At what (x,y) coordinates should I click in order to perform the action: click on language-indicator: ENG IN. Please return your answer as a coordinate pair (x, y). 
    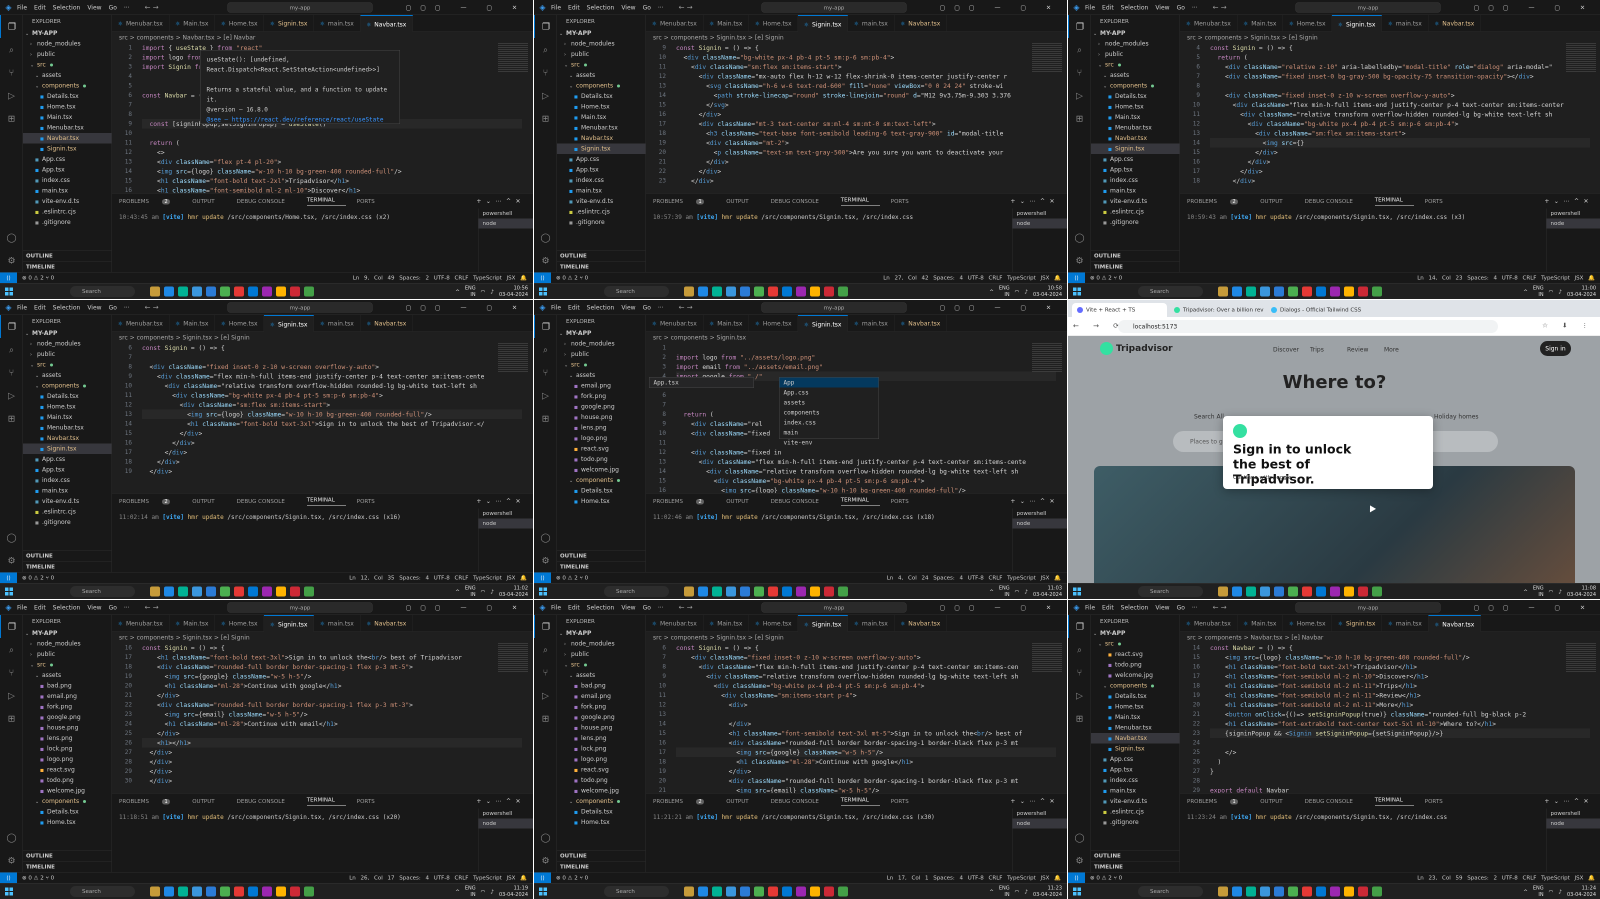
    Looking at the image, I should click on (1004, 891).